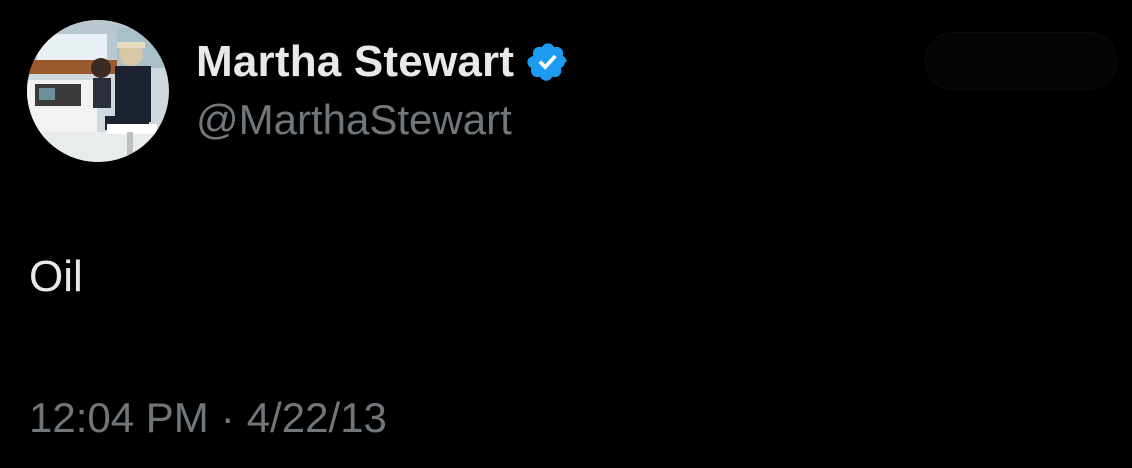 Image resolution: width=1132 pixels, height=468 pixels. I want to click on author-handle: @MarthaStewart, so click(354, 120).